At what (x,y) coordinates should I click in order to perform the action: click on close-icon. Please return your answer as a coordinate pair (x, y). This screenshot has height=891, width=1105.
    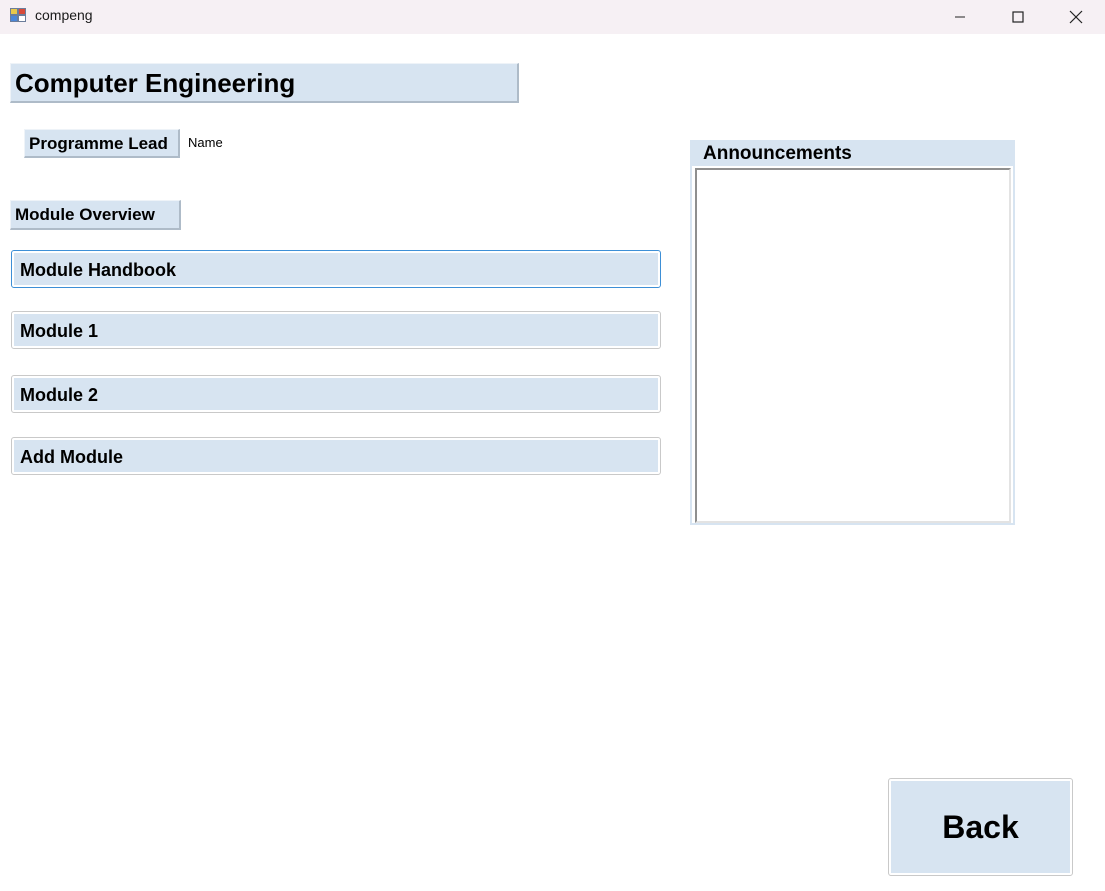
    Looking at the image, I should click on (1076, 17).